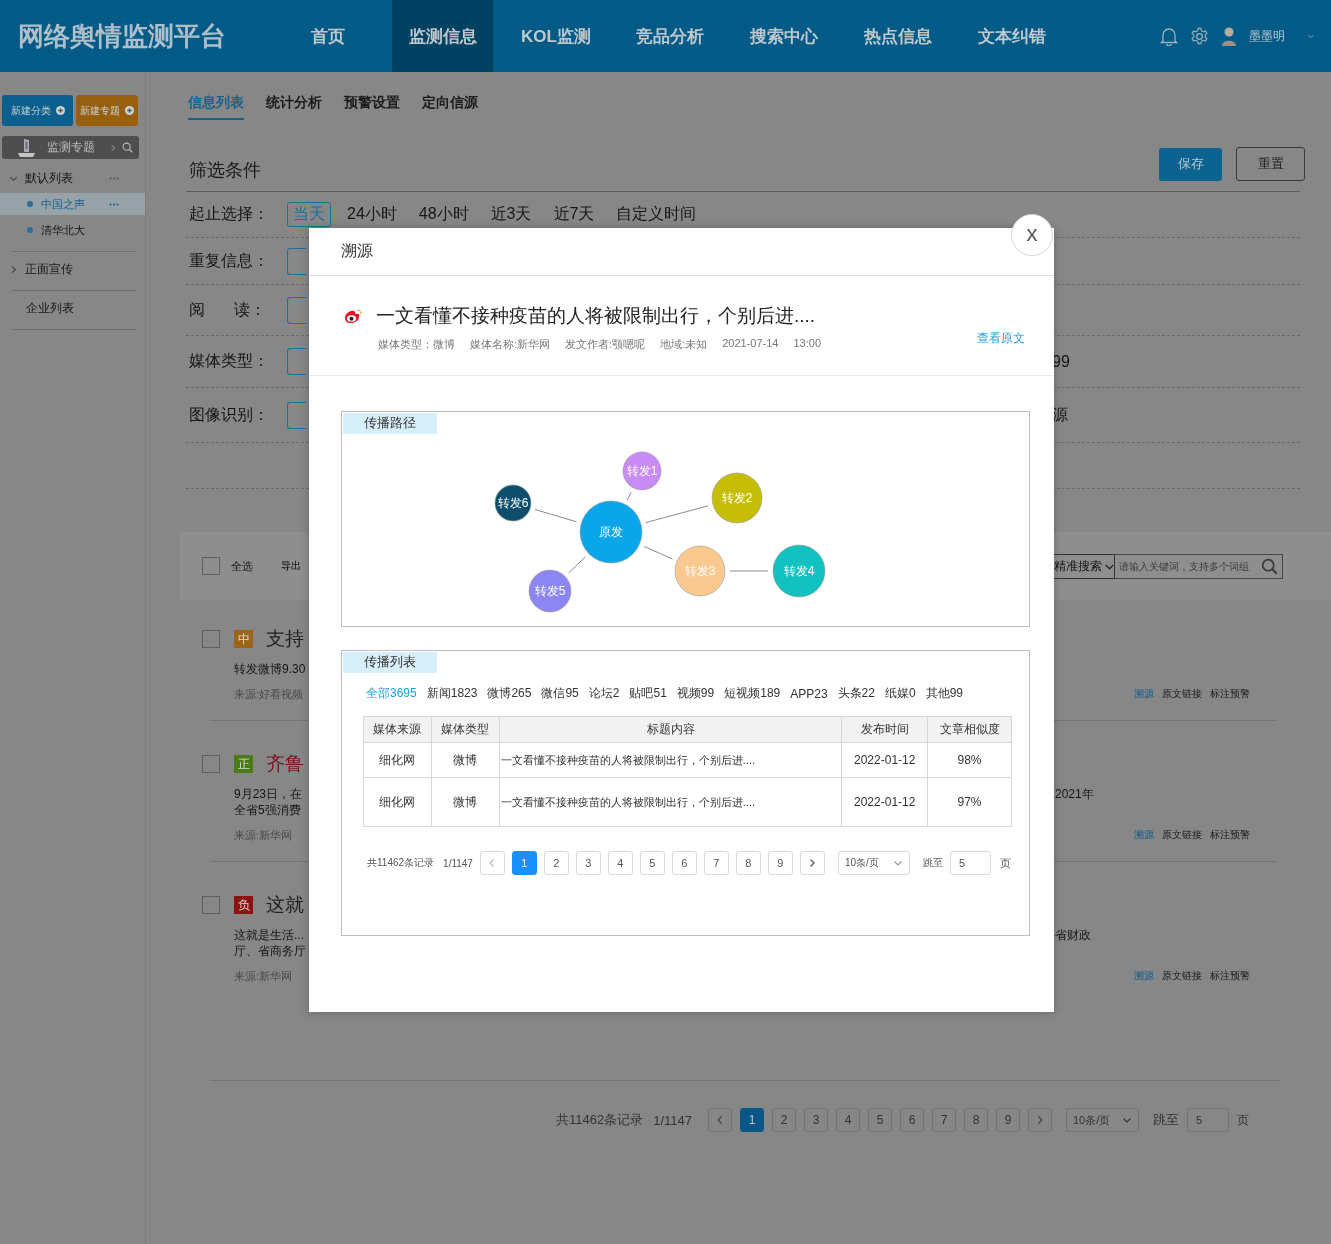 The width and height of the screenshot is (1331, 1244). Describe the element at coordinates (900, 693) in the screenshot. I see `media-filter: 纸媒0` at that location.